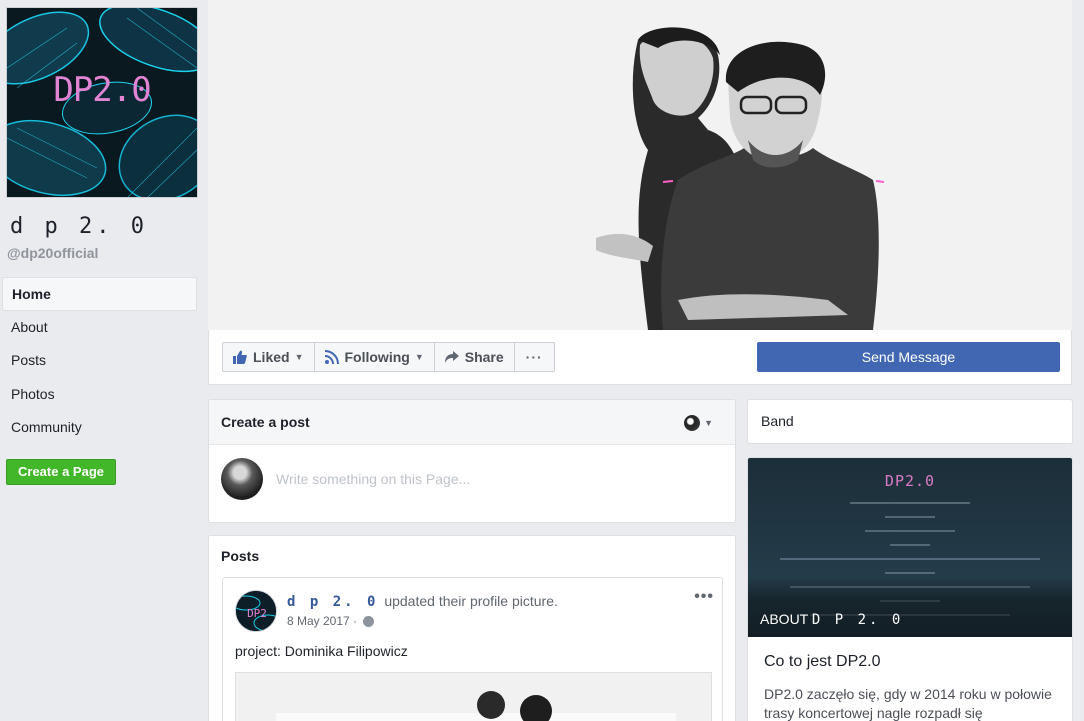 This screenshot has height=721, width=1084. What do you see at coordinates (784, 619) in the screenshot?
I see `about-caption-prefix: ABOUT` at bounding box center [784, 619].